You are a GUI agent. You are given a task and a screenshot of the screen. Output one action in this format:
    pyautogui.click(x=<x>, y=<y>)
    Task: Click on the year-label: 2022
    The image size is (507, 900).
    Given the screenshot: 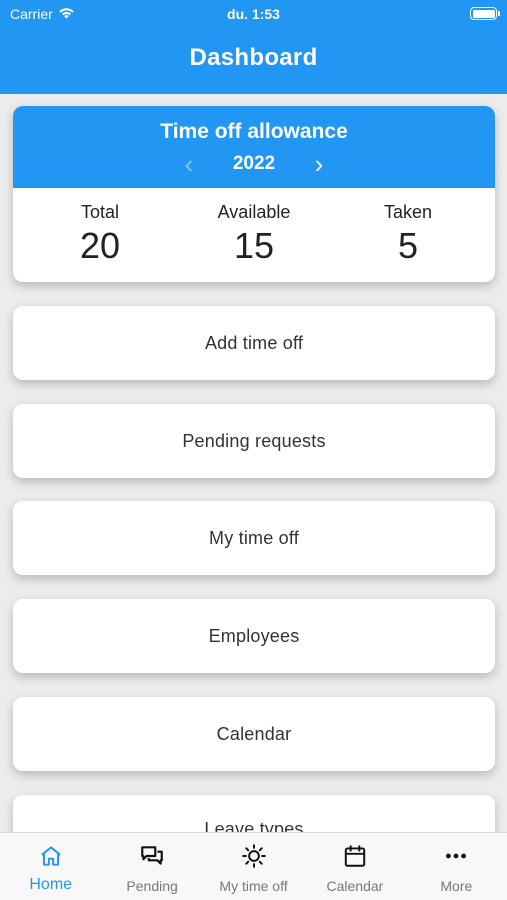 What is the action you would take?
    pyautogui.click(x=254, y=163)
    